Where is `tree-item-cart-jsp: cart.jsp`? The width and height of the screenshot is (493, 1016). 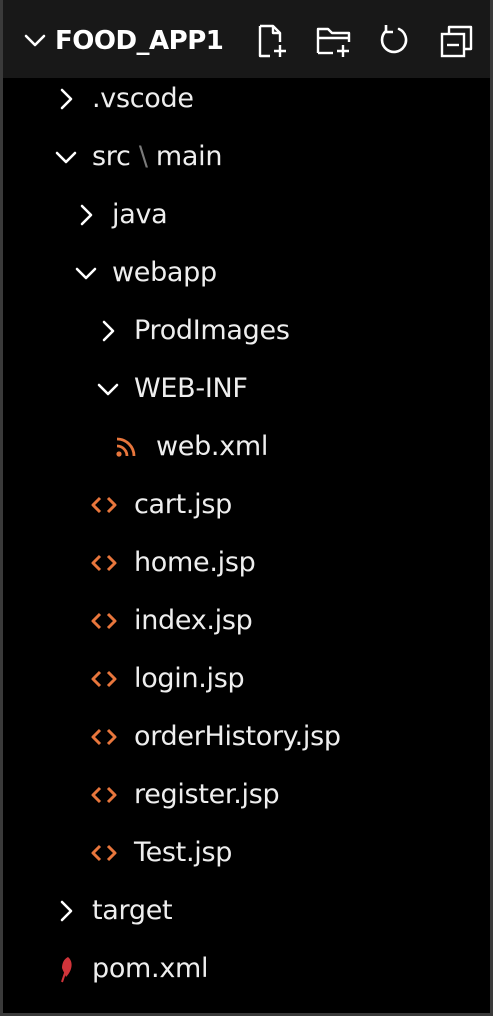
tree-item-cart-jsp: cart.jsp is located at coordinates (246, 505).